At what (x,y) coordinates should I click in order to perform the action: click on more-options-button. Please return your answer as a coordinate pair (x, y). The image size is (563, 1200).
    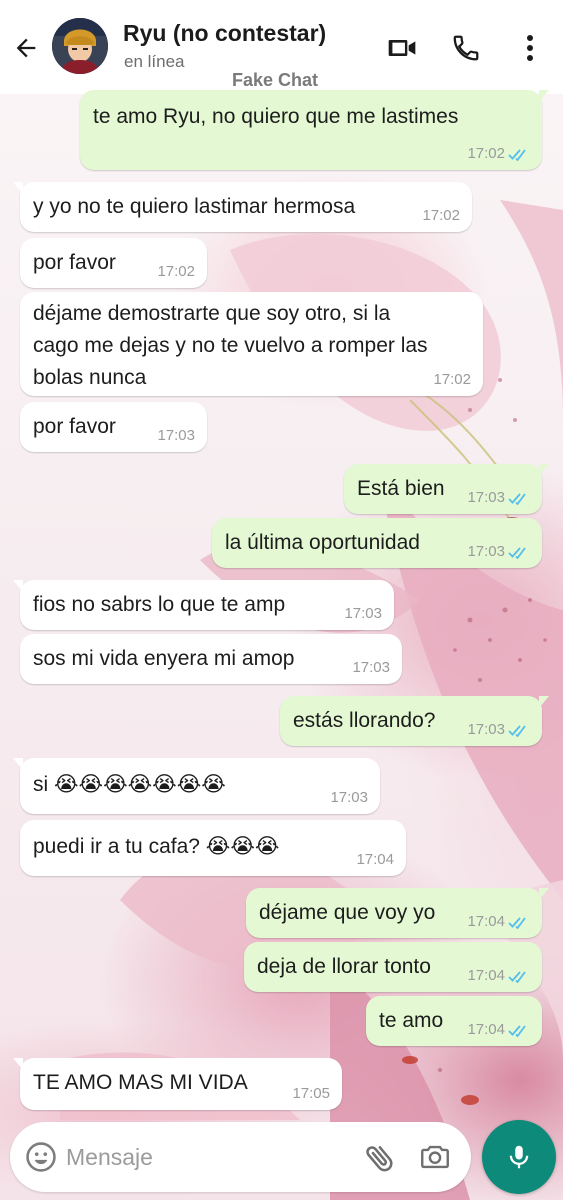
    Looking at the image, I should click on (530, 48).